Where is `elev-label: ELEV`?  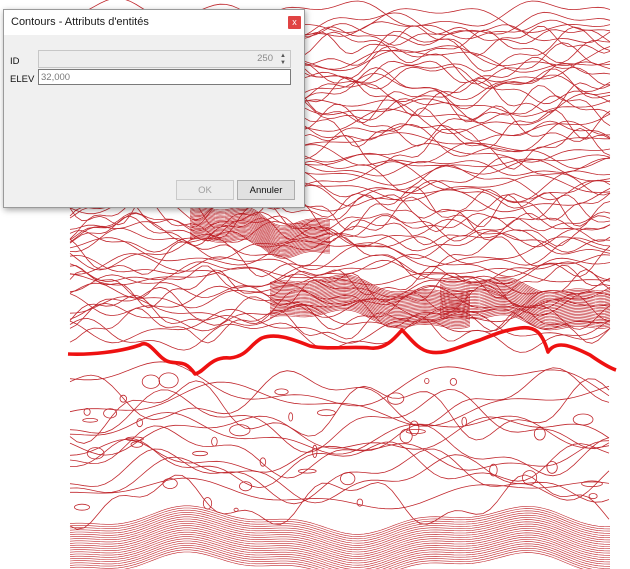 elev-label: ELEV is located at coordinates (22, 79).